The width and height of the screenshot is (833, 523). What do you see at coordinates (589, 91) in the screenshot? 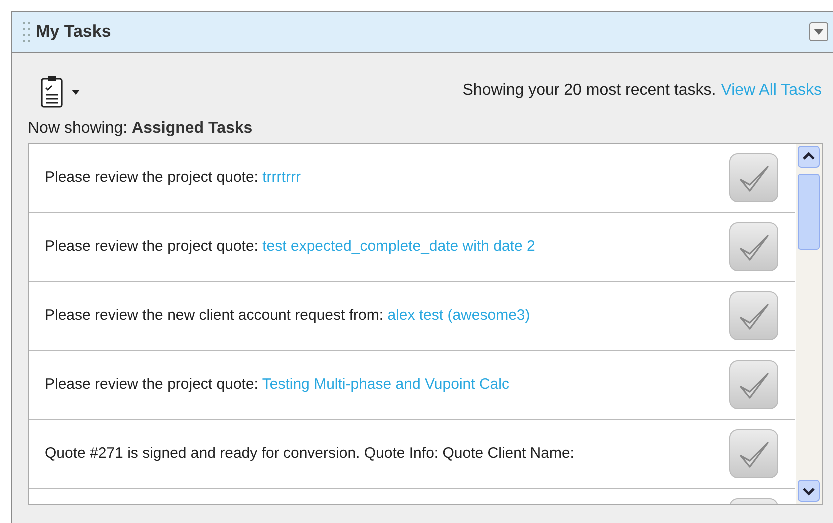
I see `summary-text: Showing your 20 most recent tasks.` at bounding box center [589, 91].